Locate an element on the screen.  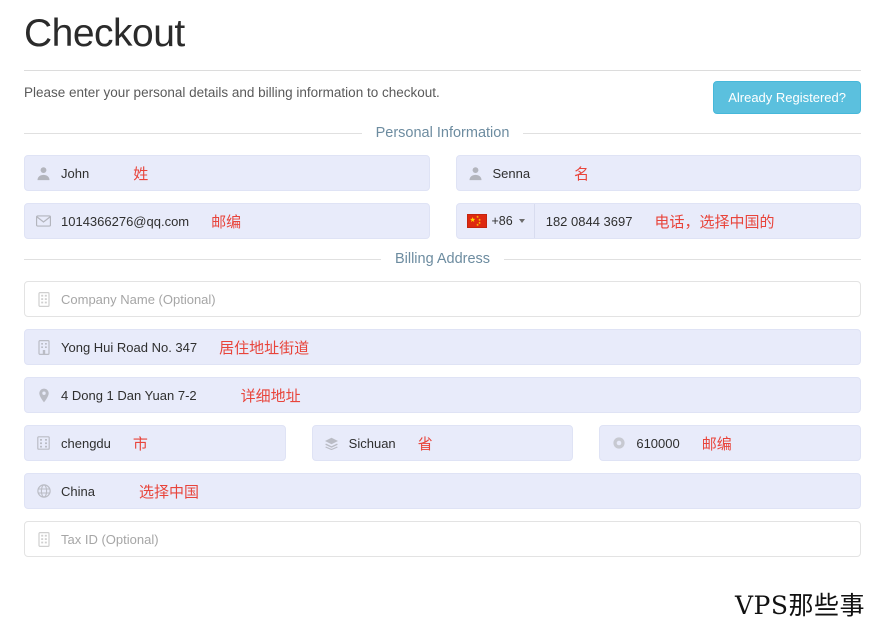
first-name-col: John 姓 is located at coordinates (227, 173).